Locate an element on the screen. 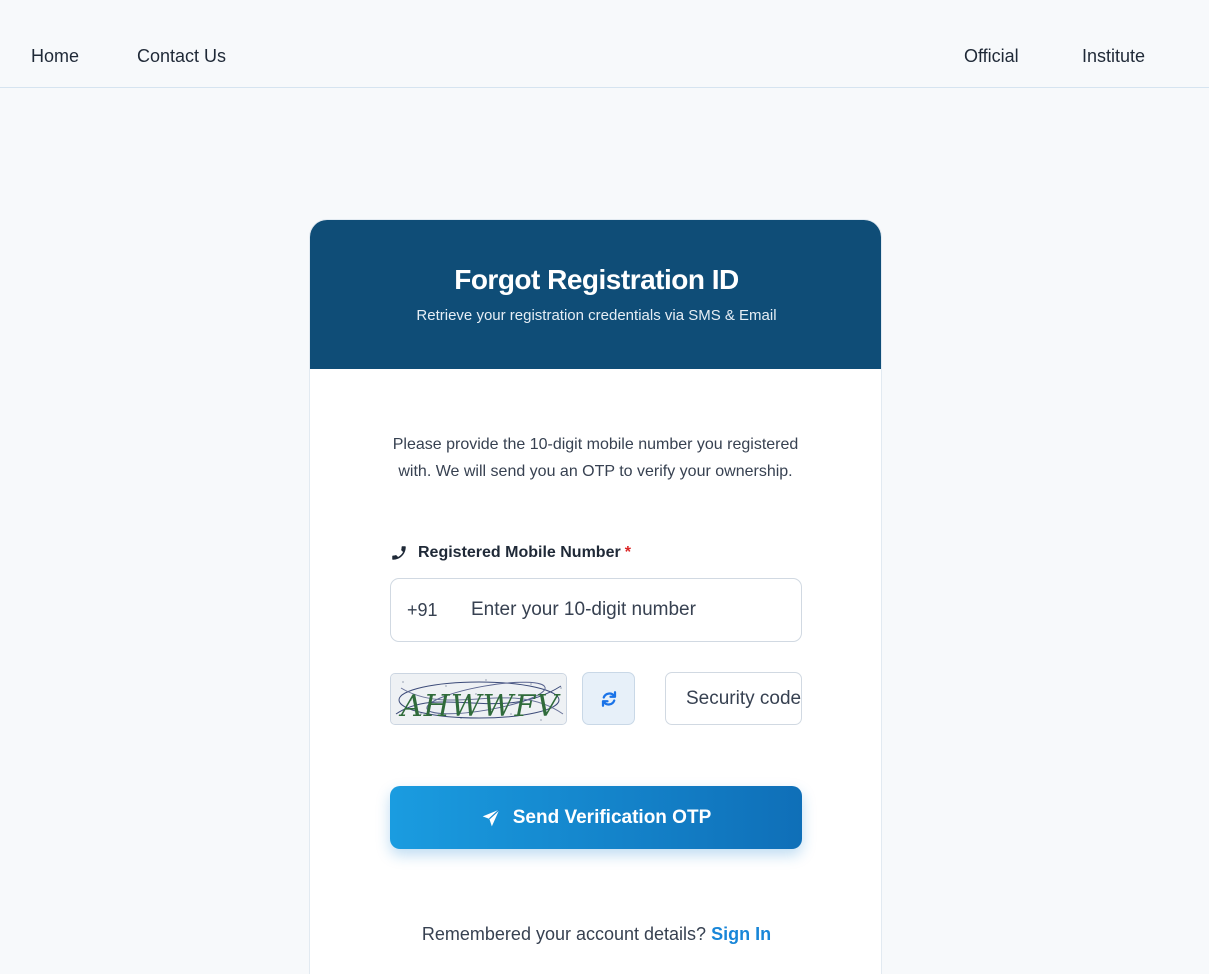 This screenshot has height=974, width=1209. country-code: +91 is located at coordinates (422, 610).